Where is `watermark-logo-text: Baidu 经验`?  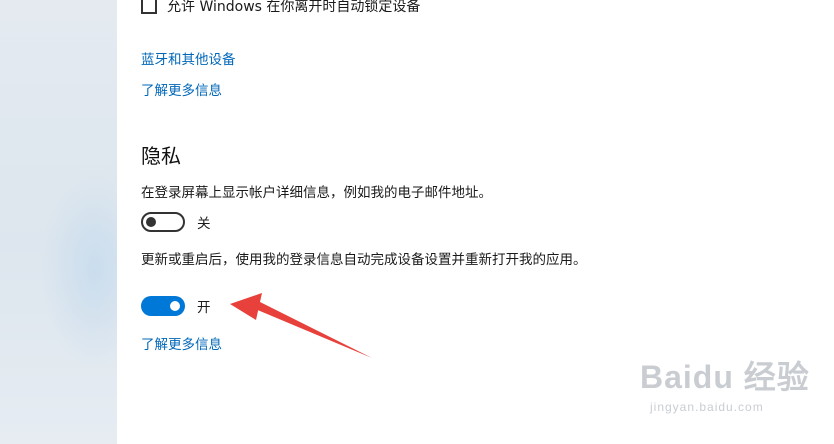
watermark-logo-text: Baidu 经验 is located at coordinates (725, 377).